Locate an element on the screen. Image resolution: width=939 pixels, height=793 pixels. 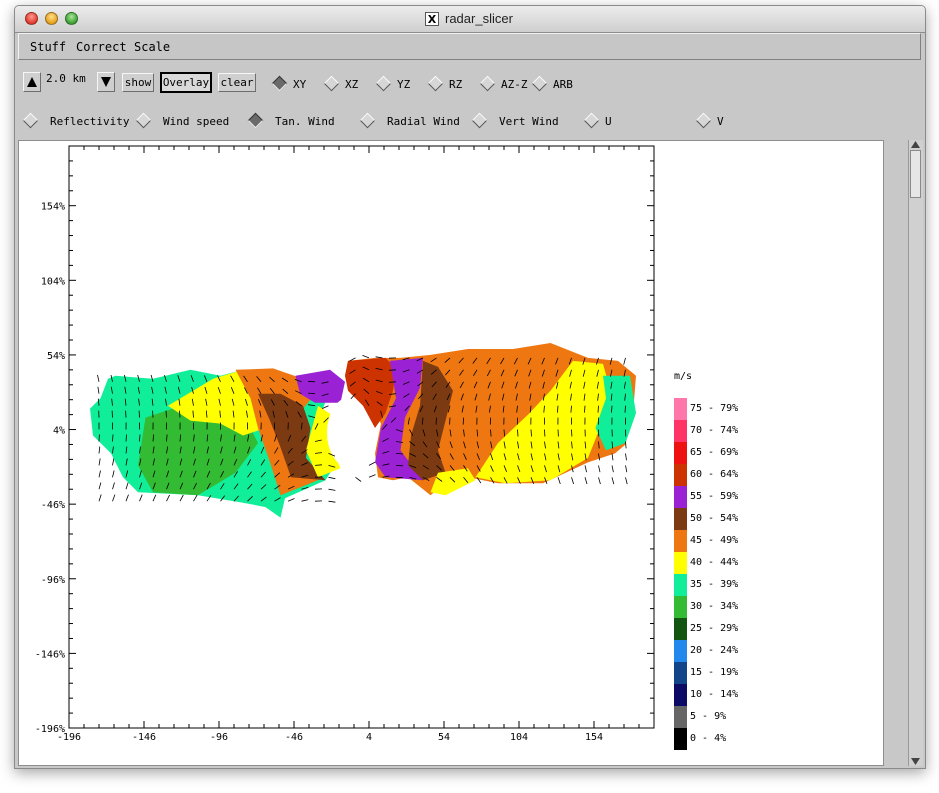
scroll-down-icon is located at coordinates (915, 761).